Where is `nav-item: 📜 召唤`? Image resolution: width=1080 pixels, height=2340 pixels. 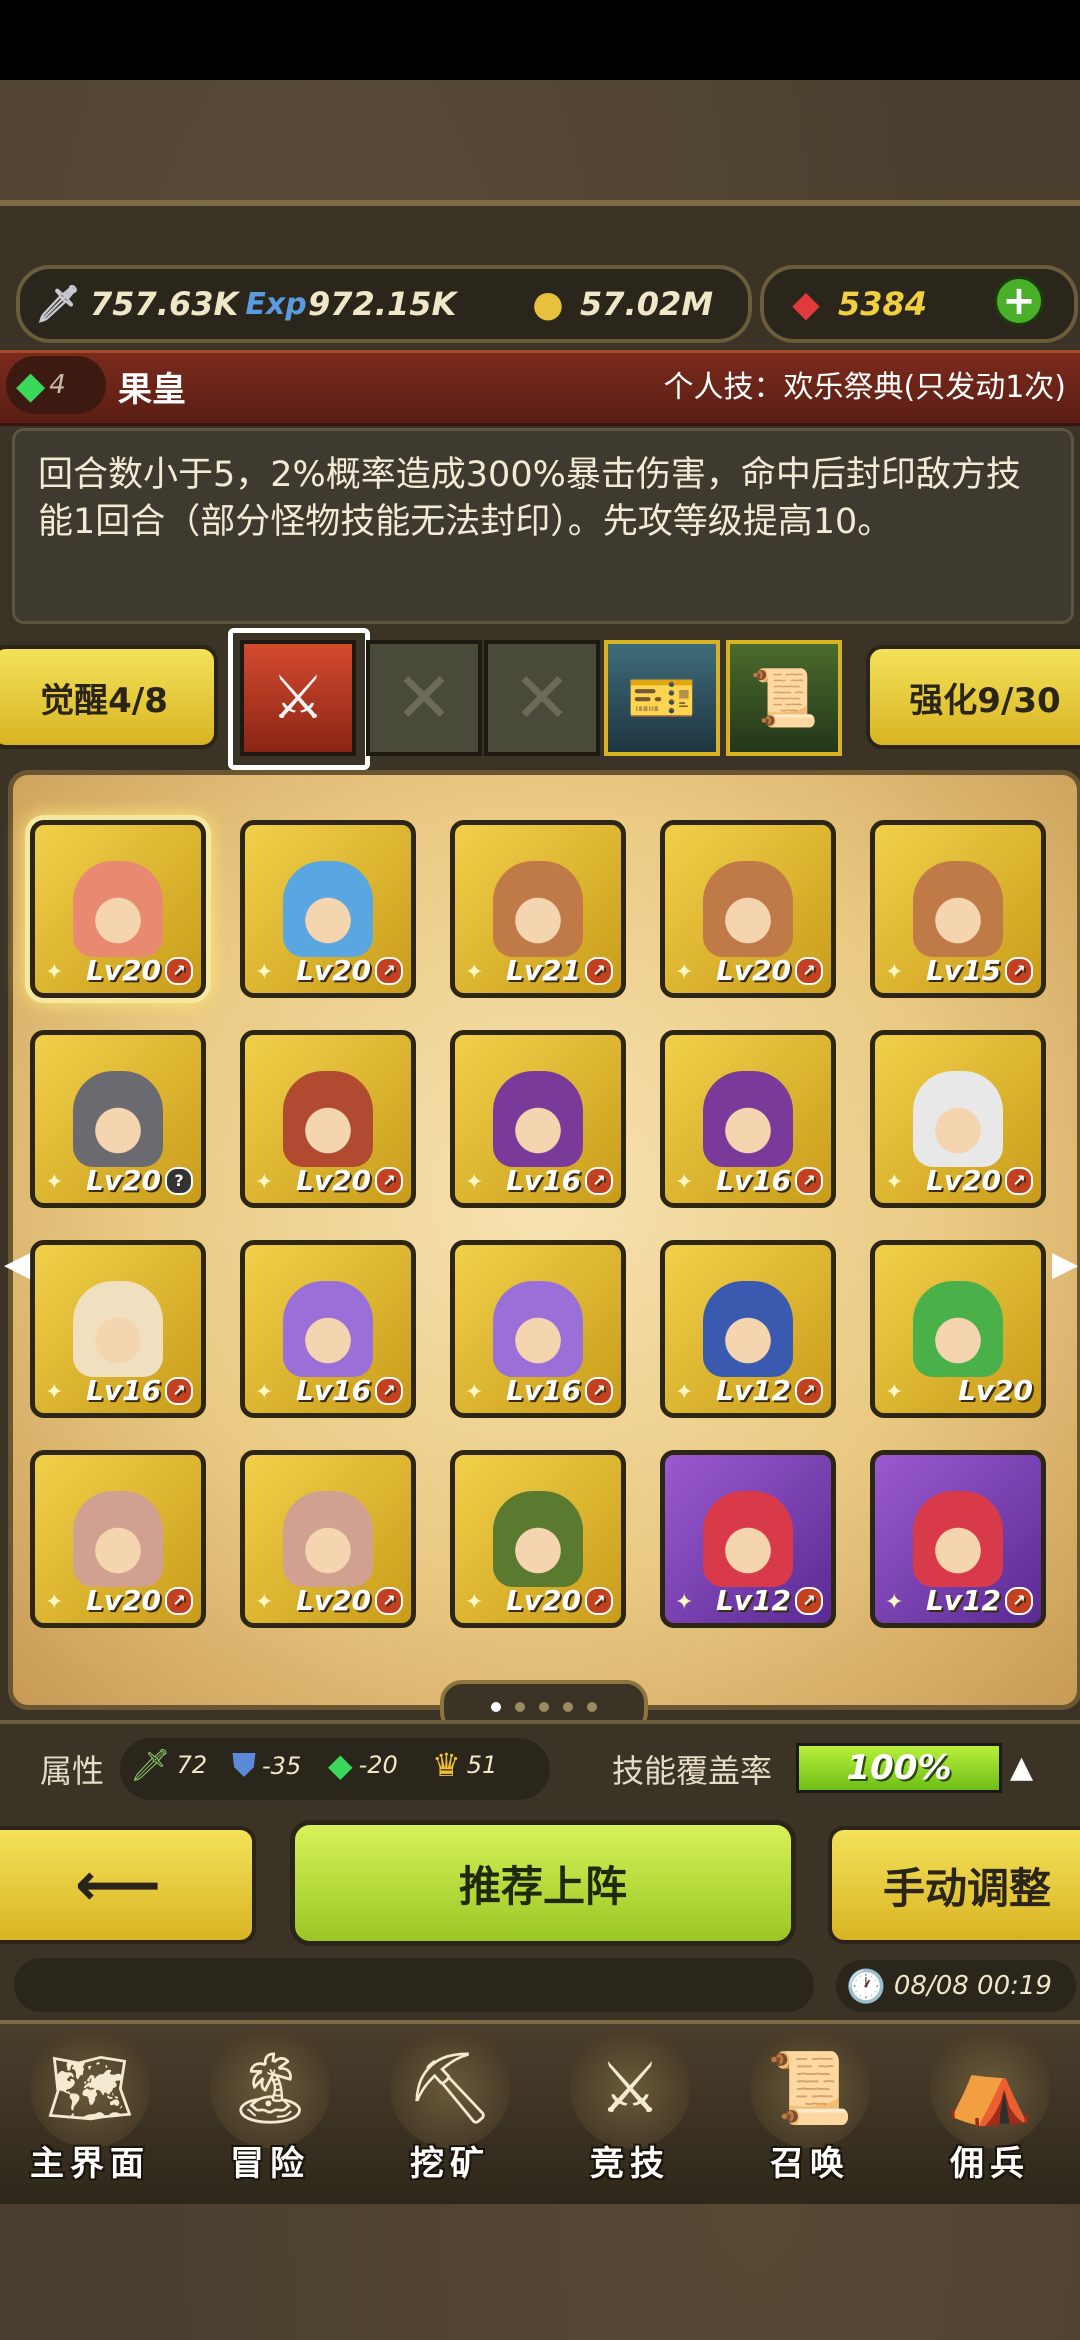 nav-item: 📜 召唤 is located at coordinates (810, 2114).